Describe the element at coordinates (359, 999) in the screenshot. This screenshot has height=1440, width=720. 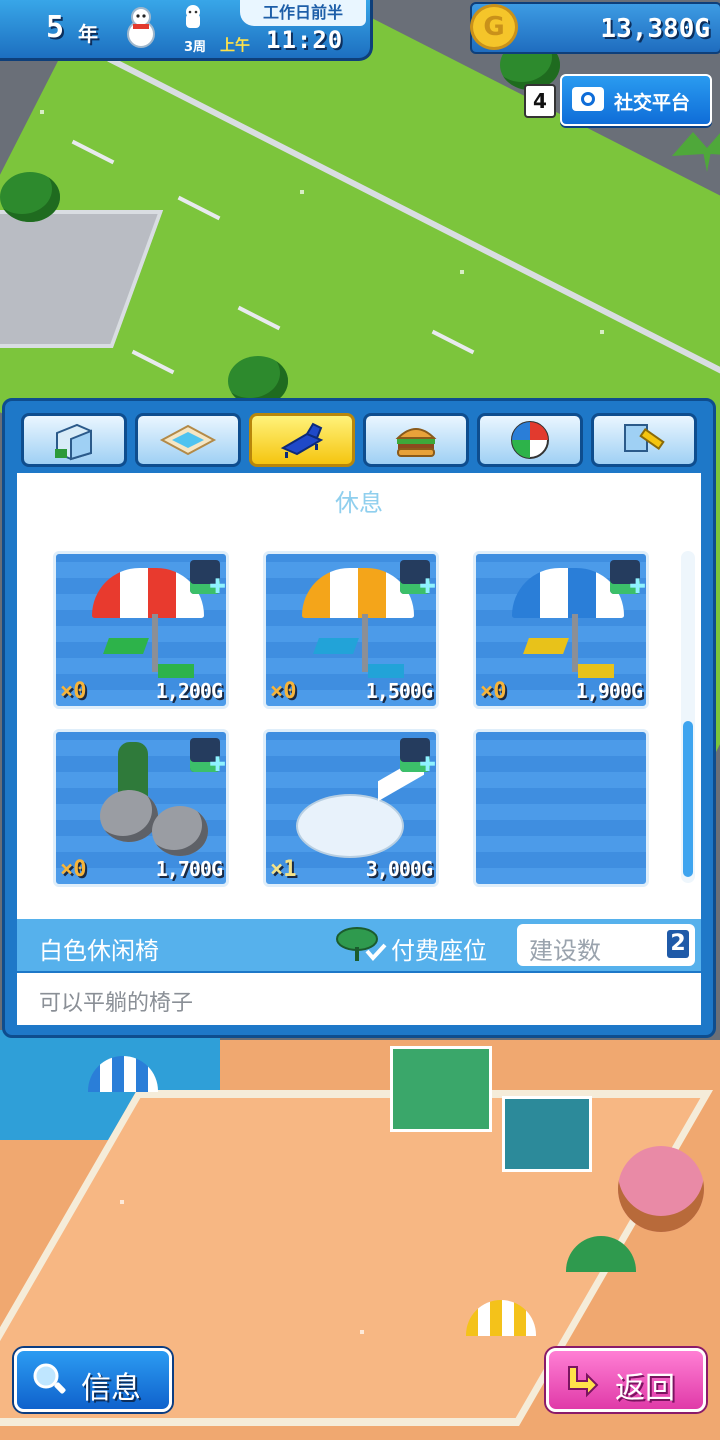
I see `description-bar: 可以平躺的椅子` at that location.